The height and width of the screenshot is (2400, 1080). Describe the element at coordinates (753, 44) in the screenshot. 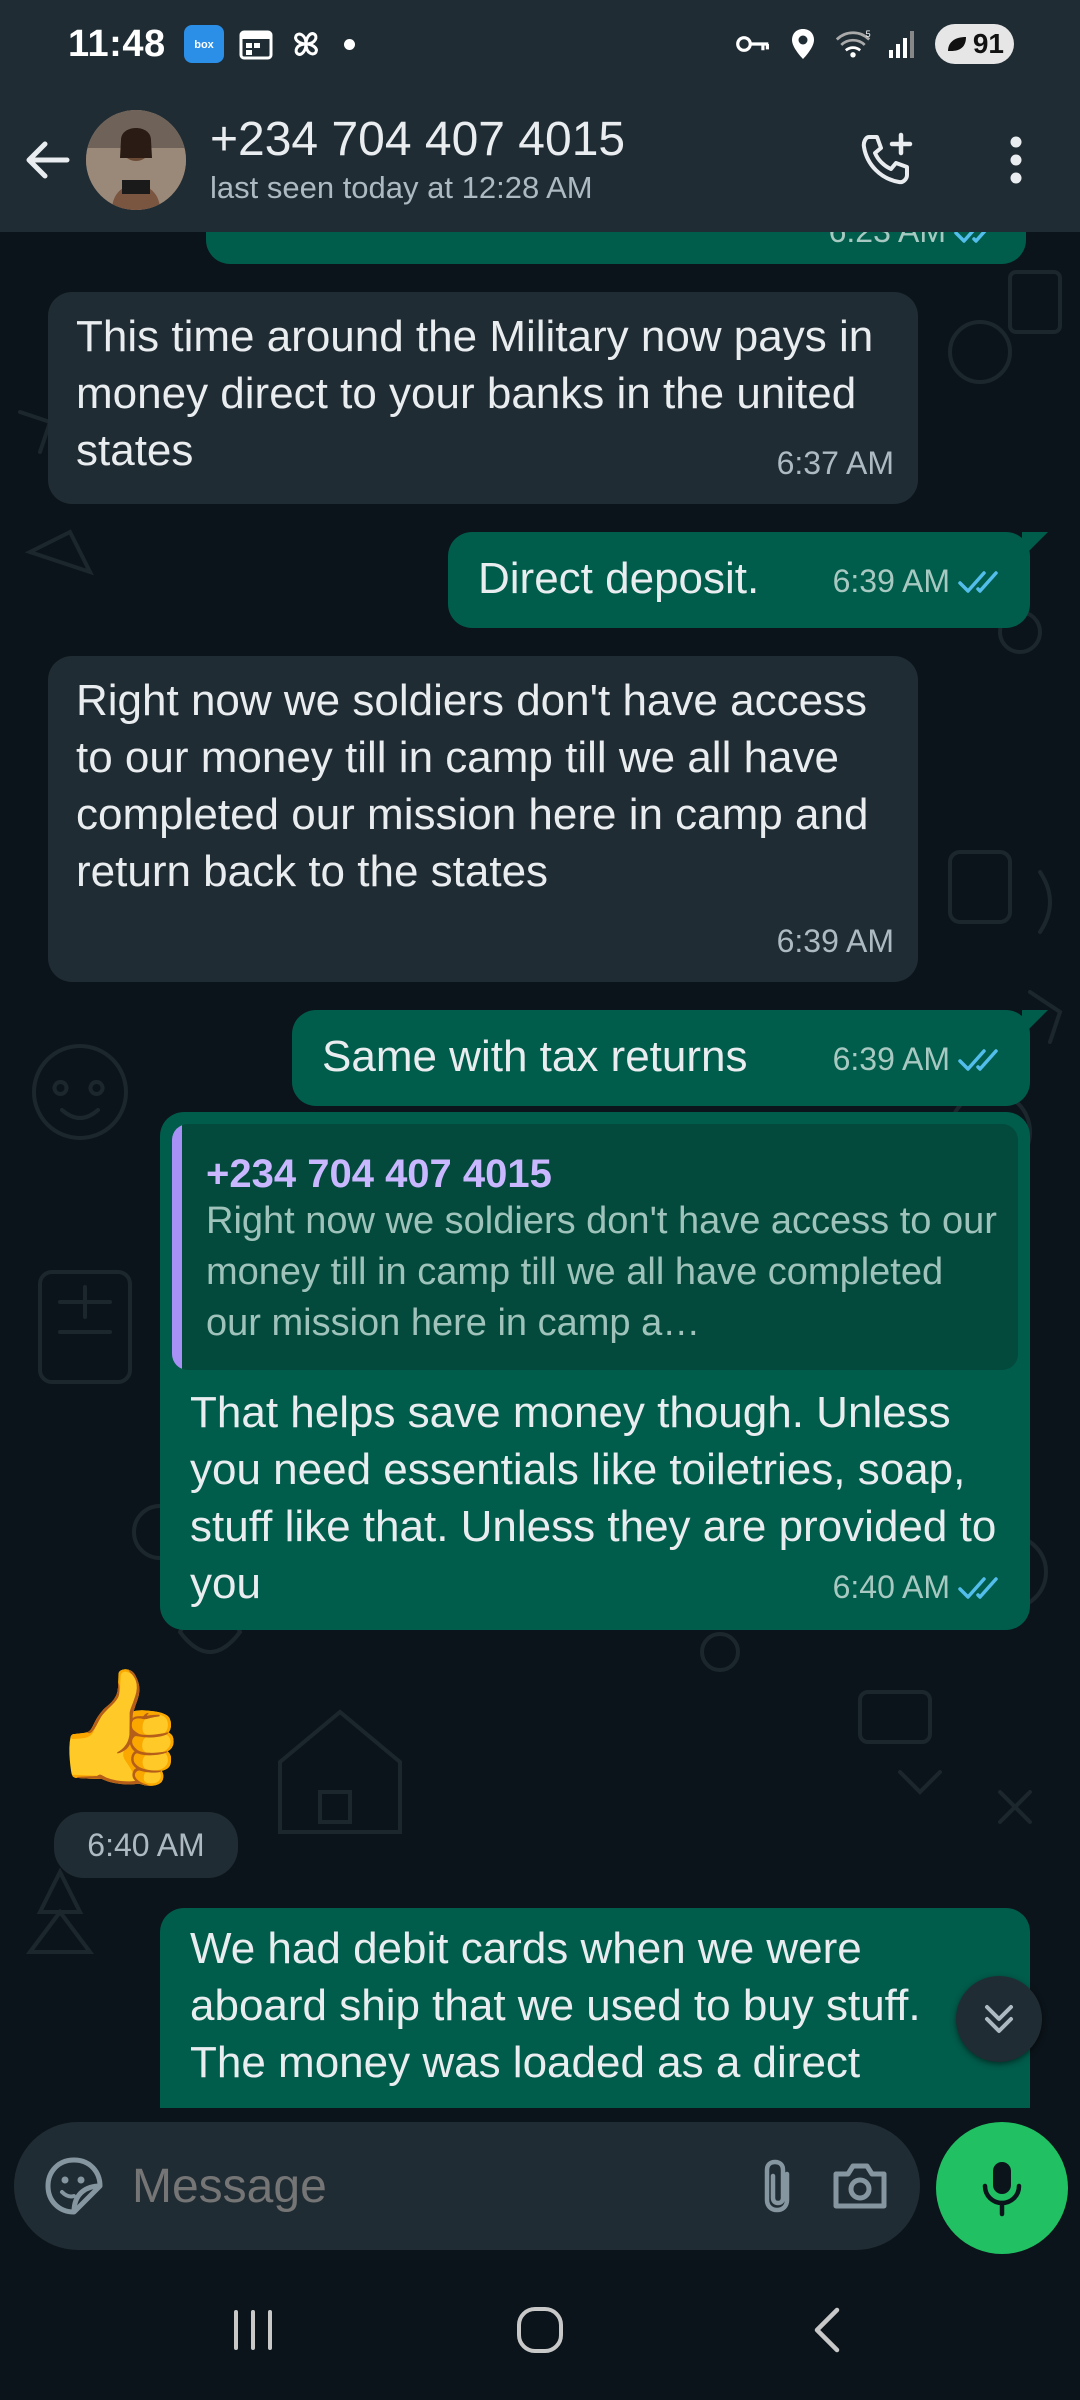

I see `key-icon` at that location.